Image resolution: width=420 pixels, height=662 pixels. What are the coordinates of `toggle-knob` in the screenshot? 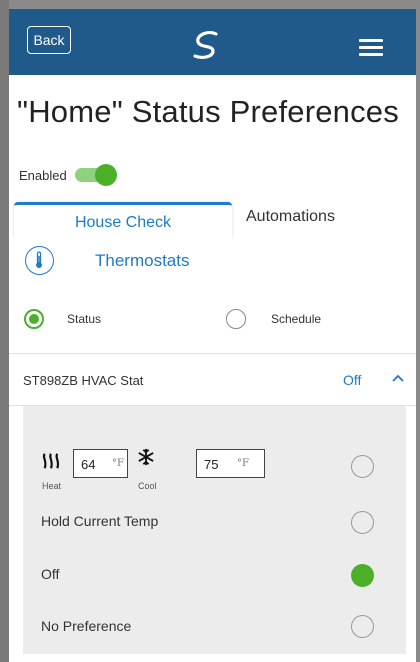 It's located at (105, 175).